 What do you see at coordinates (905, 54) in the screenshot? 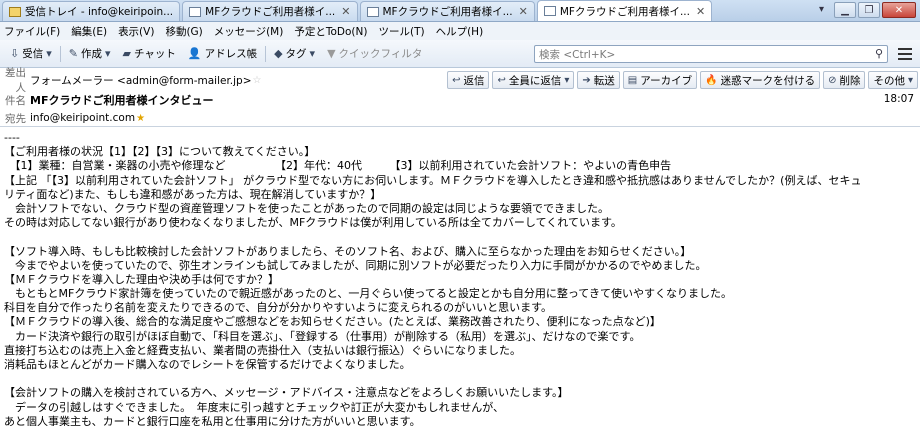
I see `app-menu-icon` at bounding box center [905, 54].